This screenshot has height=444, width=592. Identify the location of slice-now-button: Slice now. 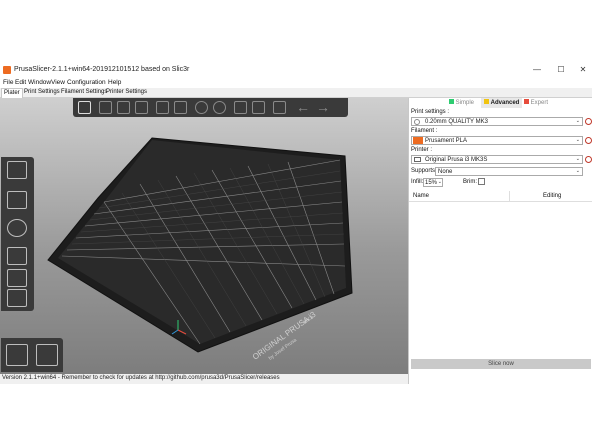
(501, 364).